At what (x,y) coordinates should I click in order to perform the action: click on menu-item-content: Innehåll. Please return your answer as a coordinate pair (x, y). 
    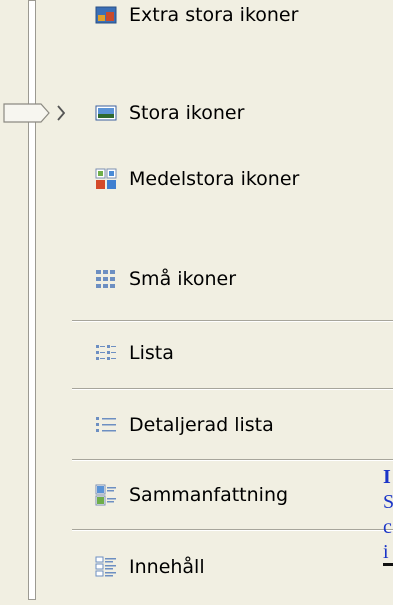
    Looking at the image, I should click on (150, 567).